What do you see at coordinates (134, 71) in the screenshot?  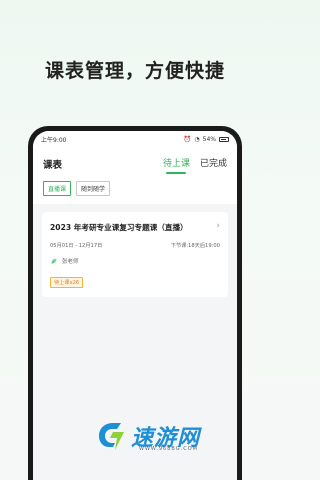 I see `promo-headline: 课表管理，方便快捷` at bounding box center [134, 71].